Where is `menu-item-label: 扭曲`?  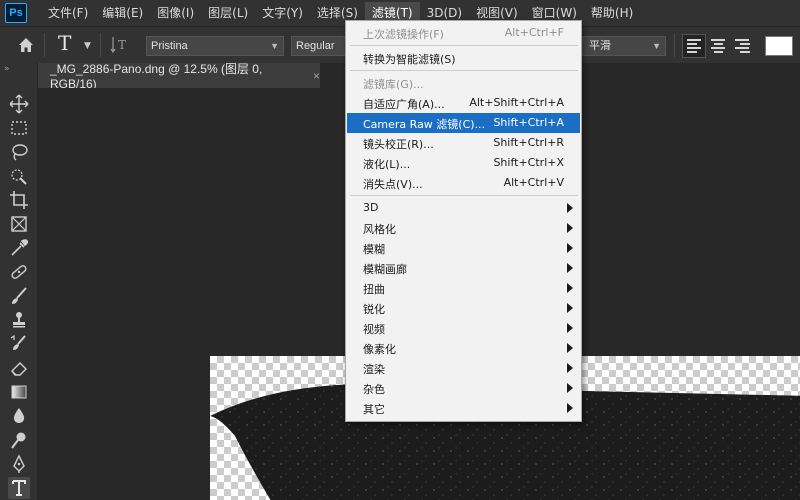 menu-item-label: 扭曲 is located at coordinates (374, 289).